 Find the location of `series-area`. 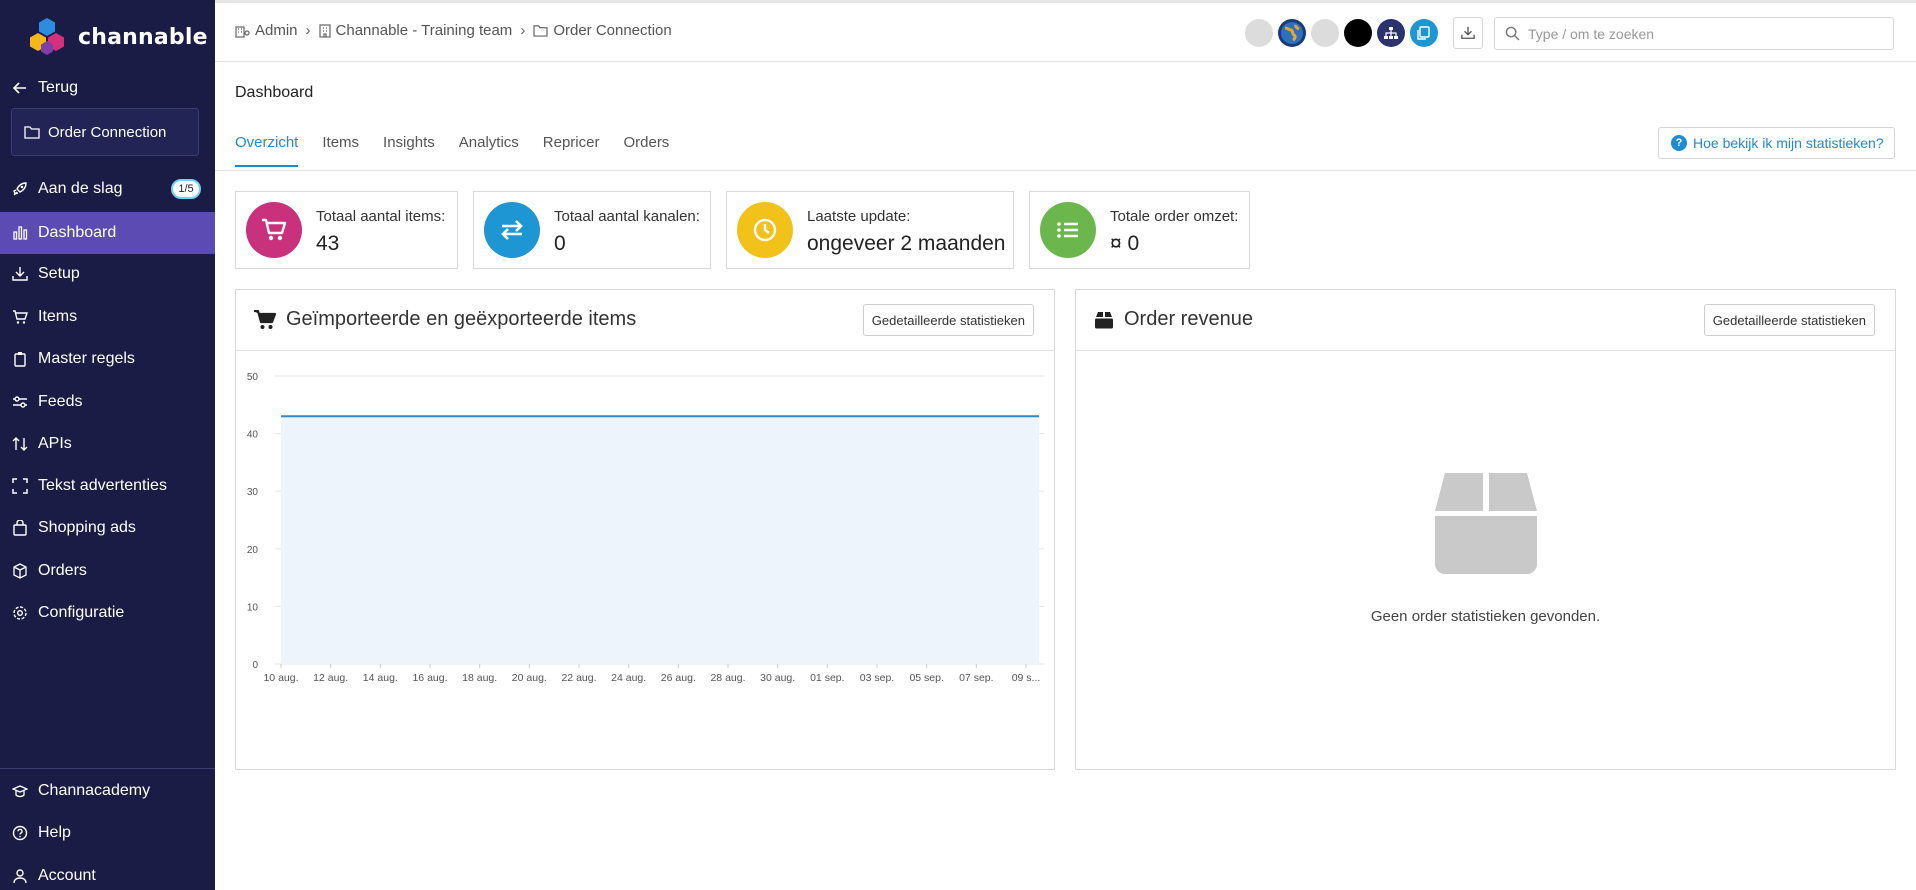

series-area is located at coordinates (660, 540).